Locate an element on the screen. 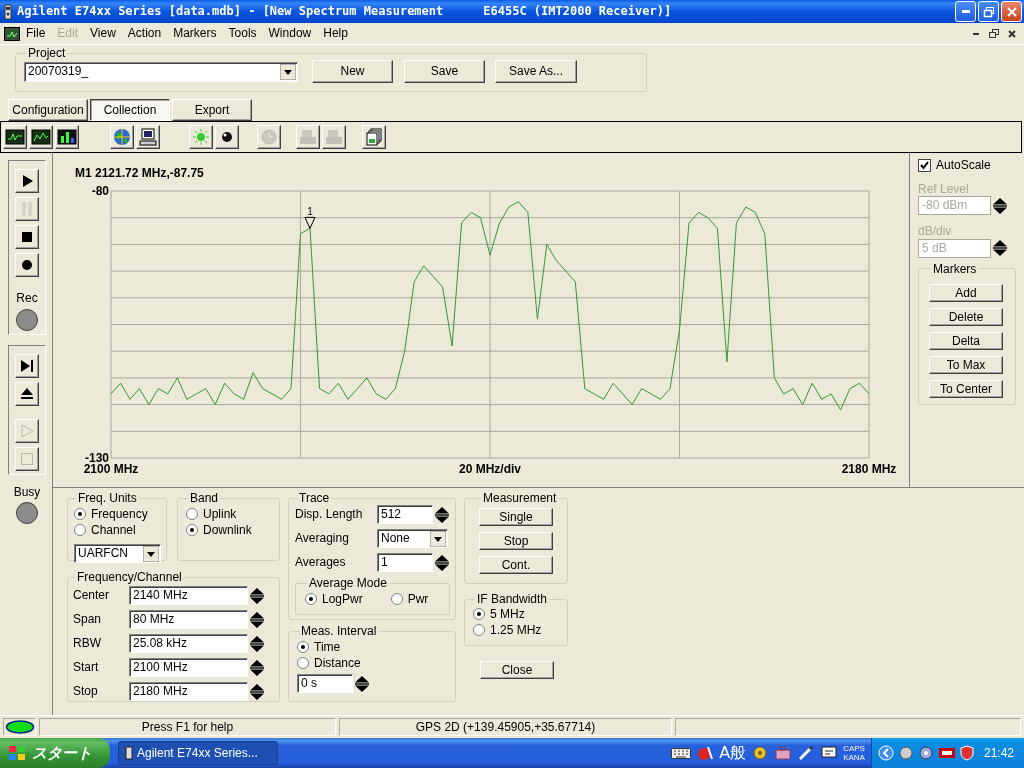 Image resolution: width=1024 pixels, height=768 pixels. instrument-name: E6455C (IMT2000 Receiver)] is located at coordinates (577, 11).